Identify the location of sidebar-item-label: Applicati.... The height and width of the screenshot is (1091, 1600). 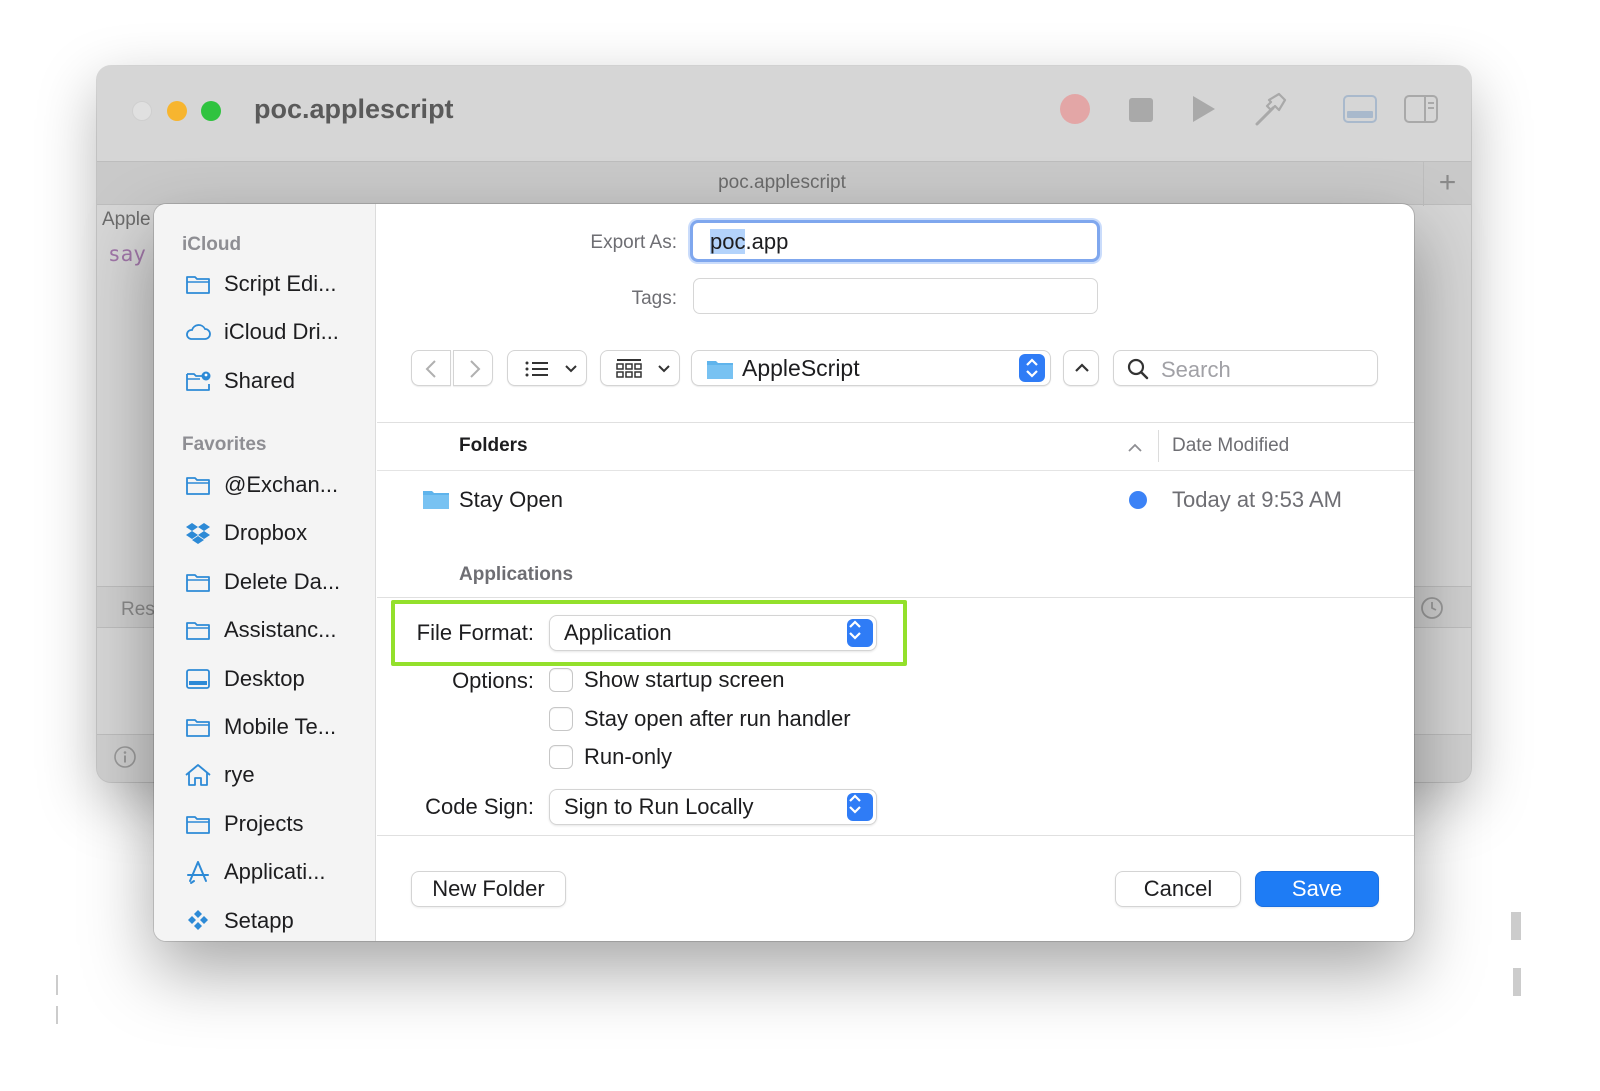
(275, 871).